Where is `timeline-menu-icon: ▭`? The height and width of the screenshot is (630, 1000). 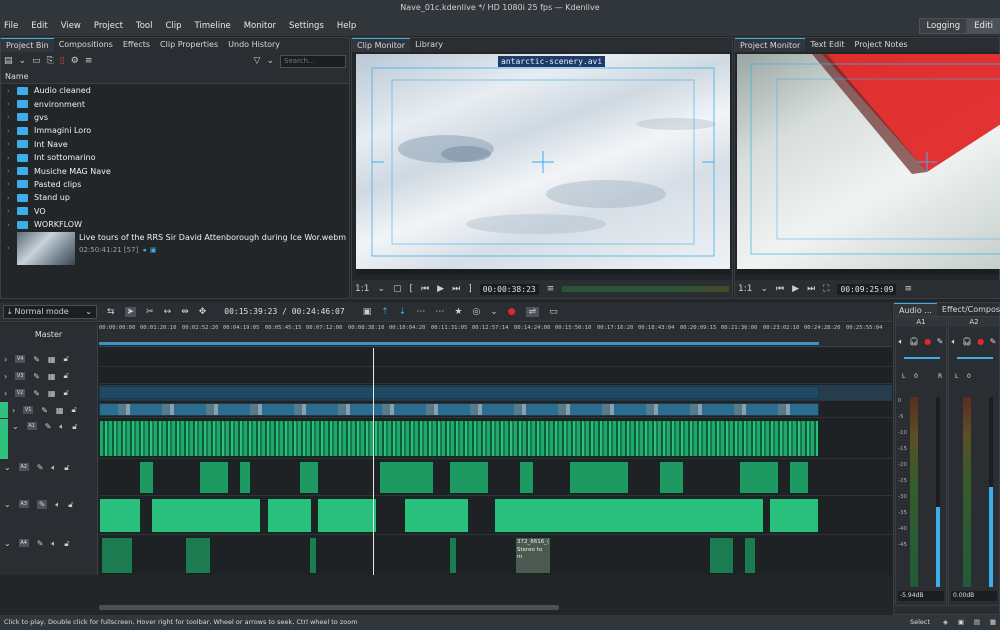
timeline-menu-icon: ▭ is located at coordinates (553, 312).